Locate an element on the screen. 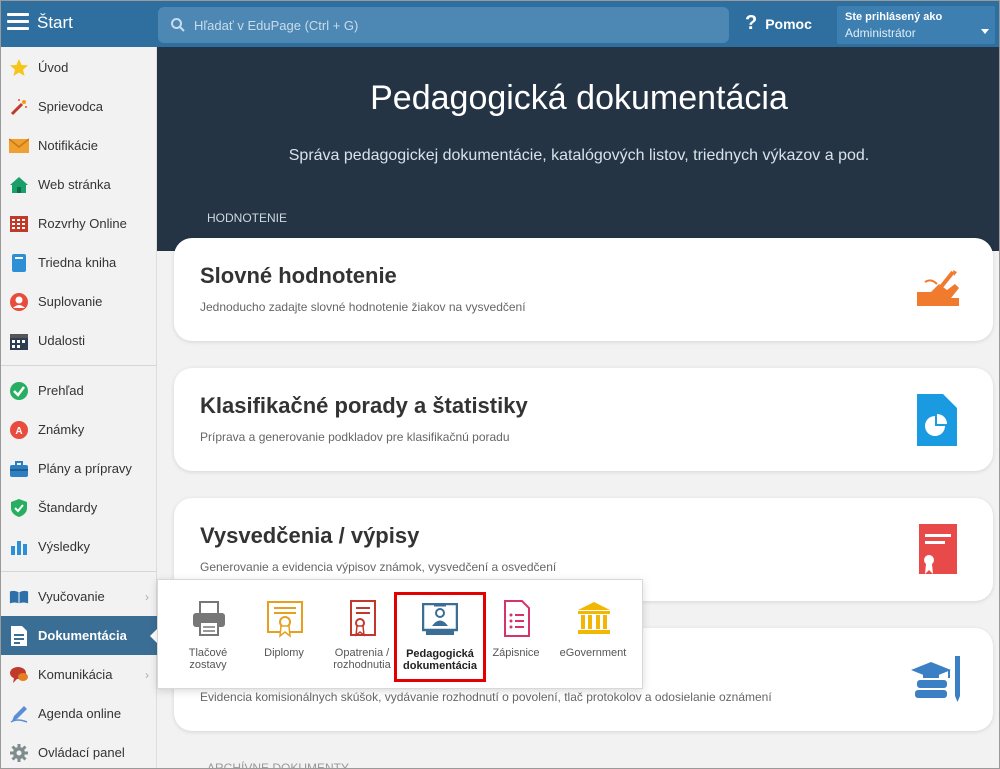  submenu-item-opatrenia: Opatrenia / rozhodnutia is located at coordinates (362, 635).